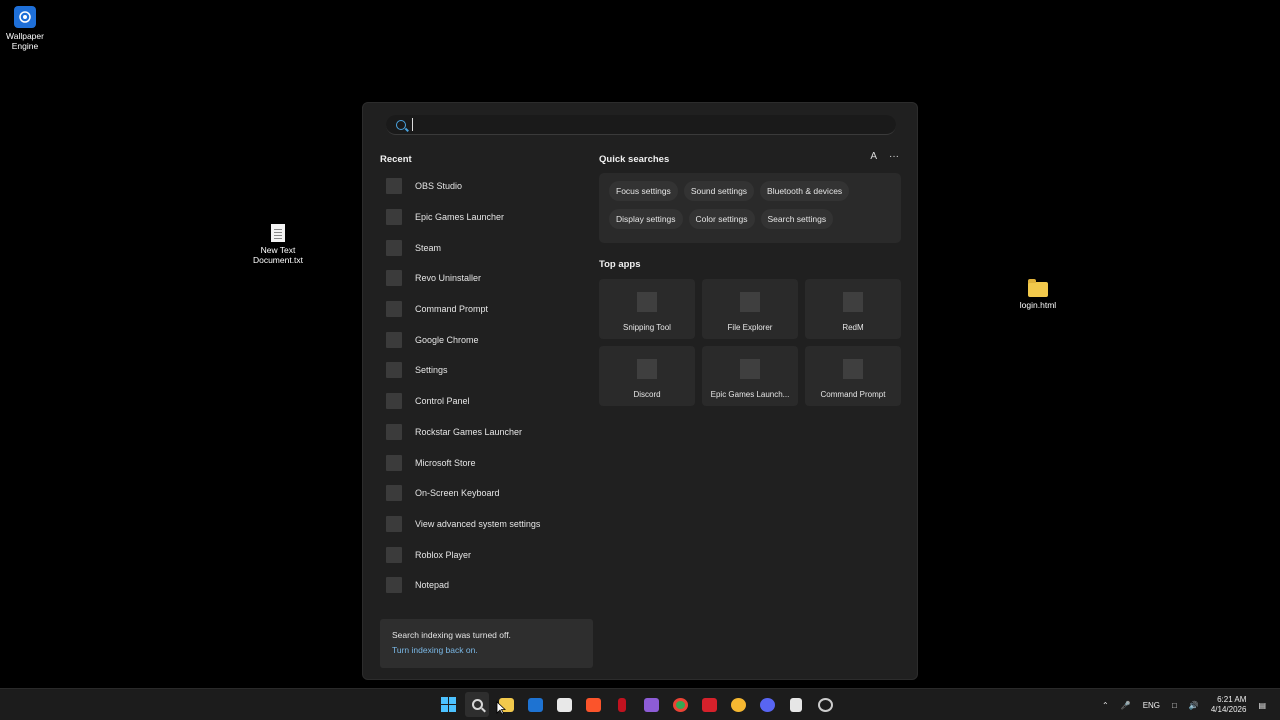 Image resolution: width=1280 pixels, height=720 pixels. What do you see at coordinates (647, 124) in the screenshot?
I see `search-input` at bounding box center [647, 124].